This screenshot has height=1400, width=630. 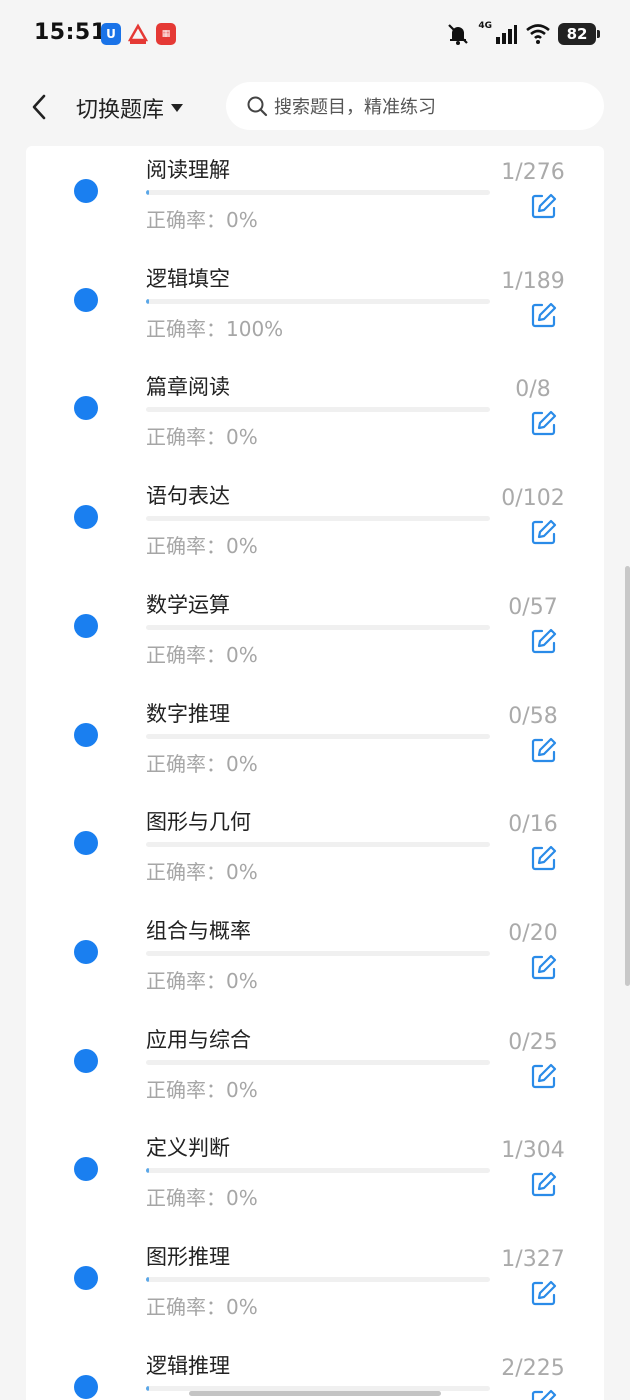 What do you see at coordinates (315, 34) in the screenshot?
I see `status-bar: 15:51 U ▦ 4G 82` at bounding box center [315, 34].